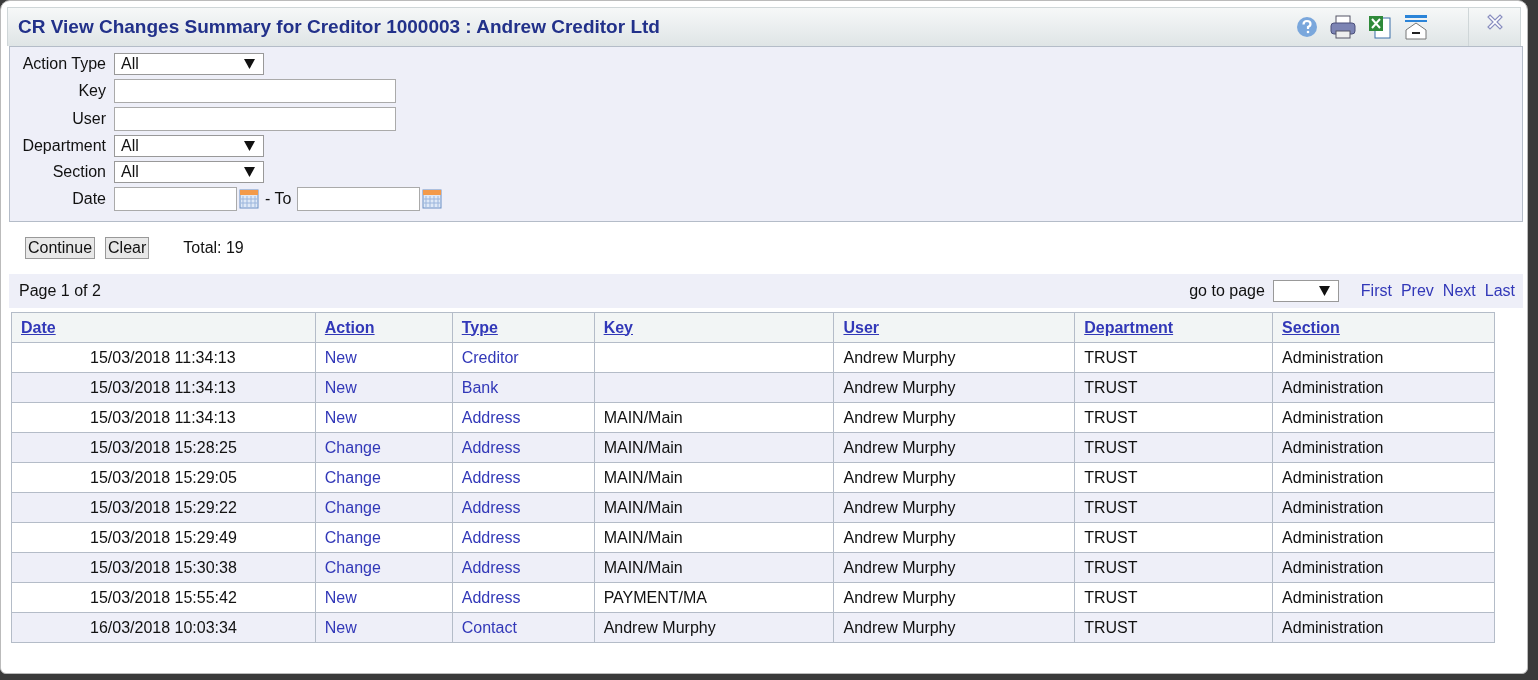 Image resolution: width=1538 pixels, height=680 pixels. I want to click on table-cell: 16/03/2018 10:03:34, so click(163, 627).